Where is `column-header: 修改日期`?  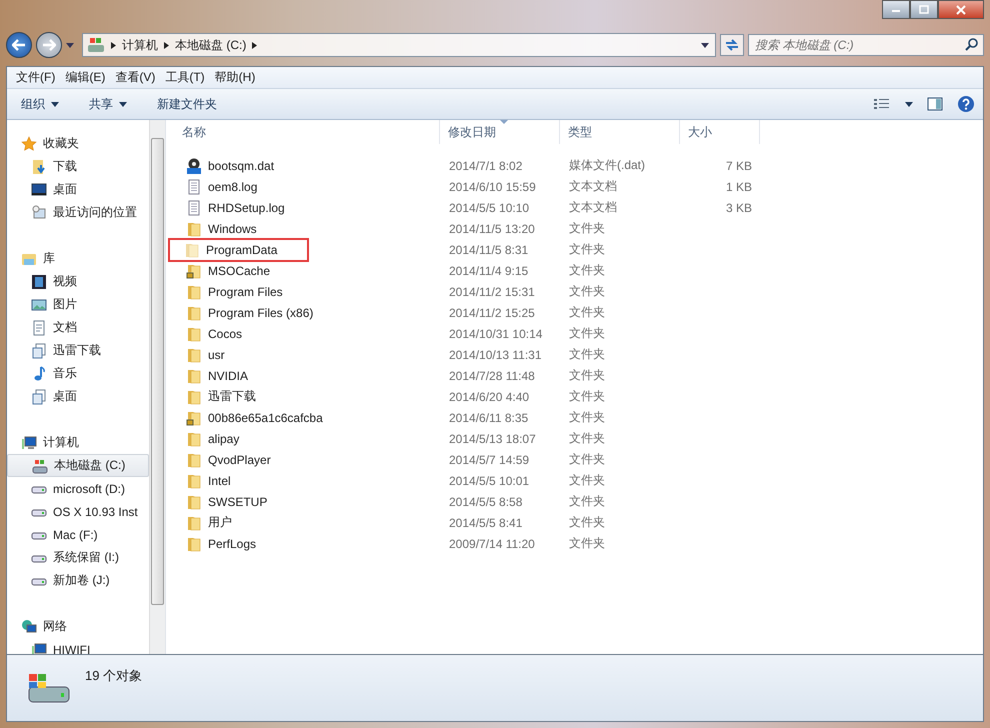
column-header: 修改日期 is located at coordinates (500, 132).